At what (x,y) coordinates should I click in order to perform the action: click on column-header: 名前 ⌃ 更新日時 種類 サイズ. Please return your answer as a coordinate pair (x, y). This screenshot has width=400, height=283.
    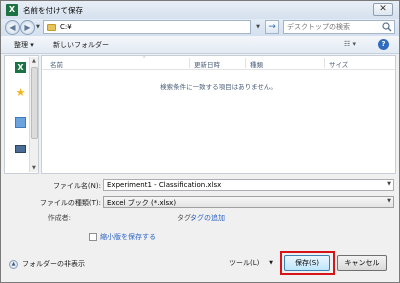
    Looking at the image, I should click on (218, 63).